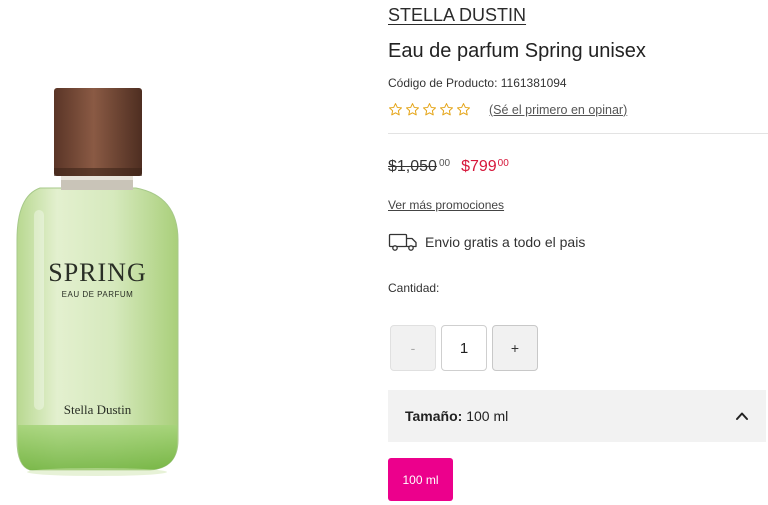 The height and width of the screenshot is (505, 768). Describe the element at coordinates (487, 416) in the screenshot. I see `size-value: 100 ml` at that location.